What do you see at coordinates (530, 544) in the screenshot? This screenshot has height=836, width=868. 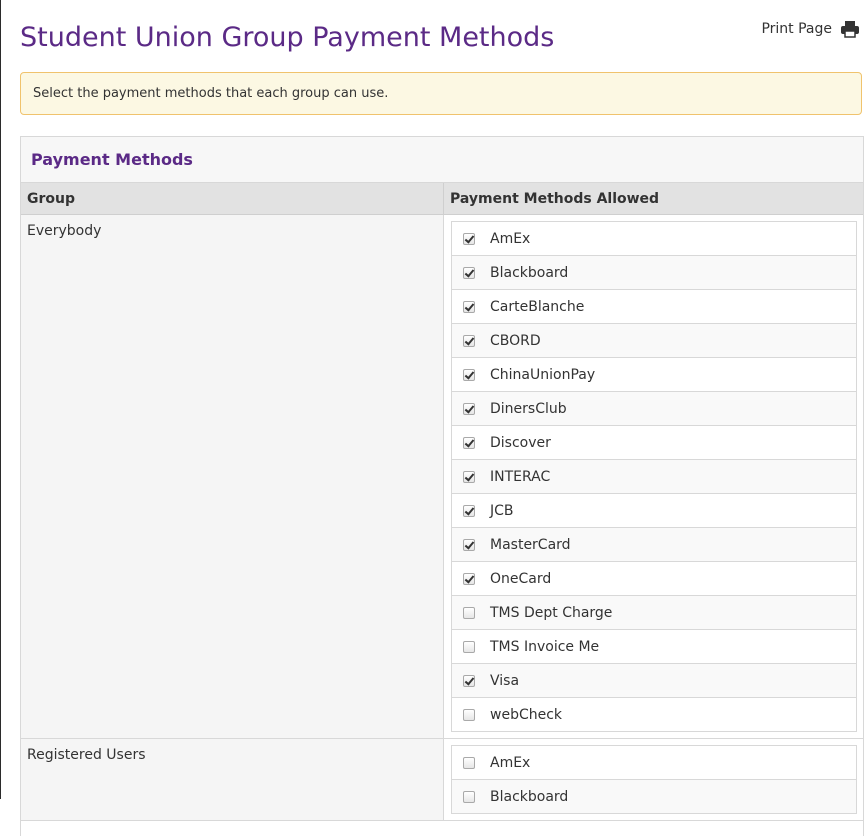 I see `payment-method-label: MasterCard` at bounding box center [530, 544].